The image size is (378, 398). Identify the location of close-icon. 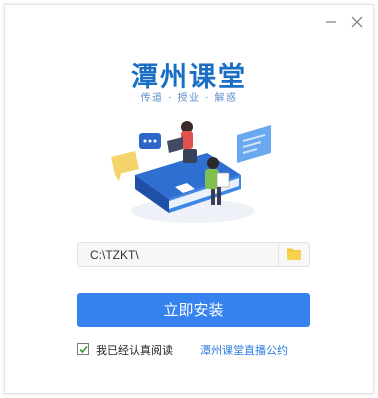
(357, 22).